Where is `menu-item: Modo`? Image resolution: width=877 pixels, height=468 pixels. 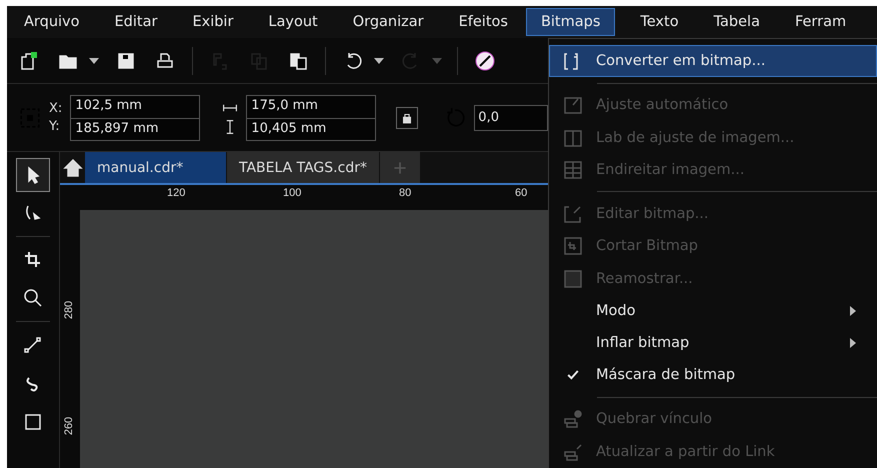
menu-item: Modo is located at coordinates (713, 310).